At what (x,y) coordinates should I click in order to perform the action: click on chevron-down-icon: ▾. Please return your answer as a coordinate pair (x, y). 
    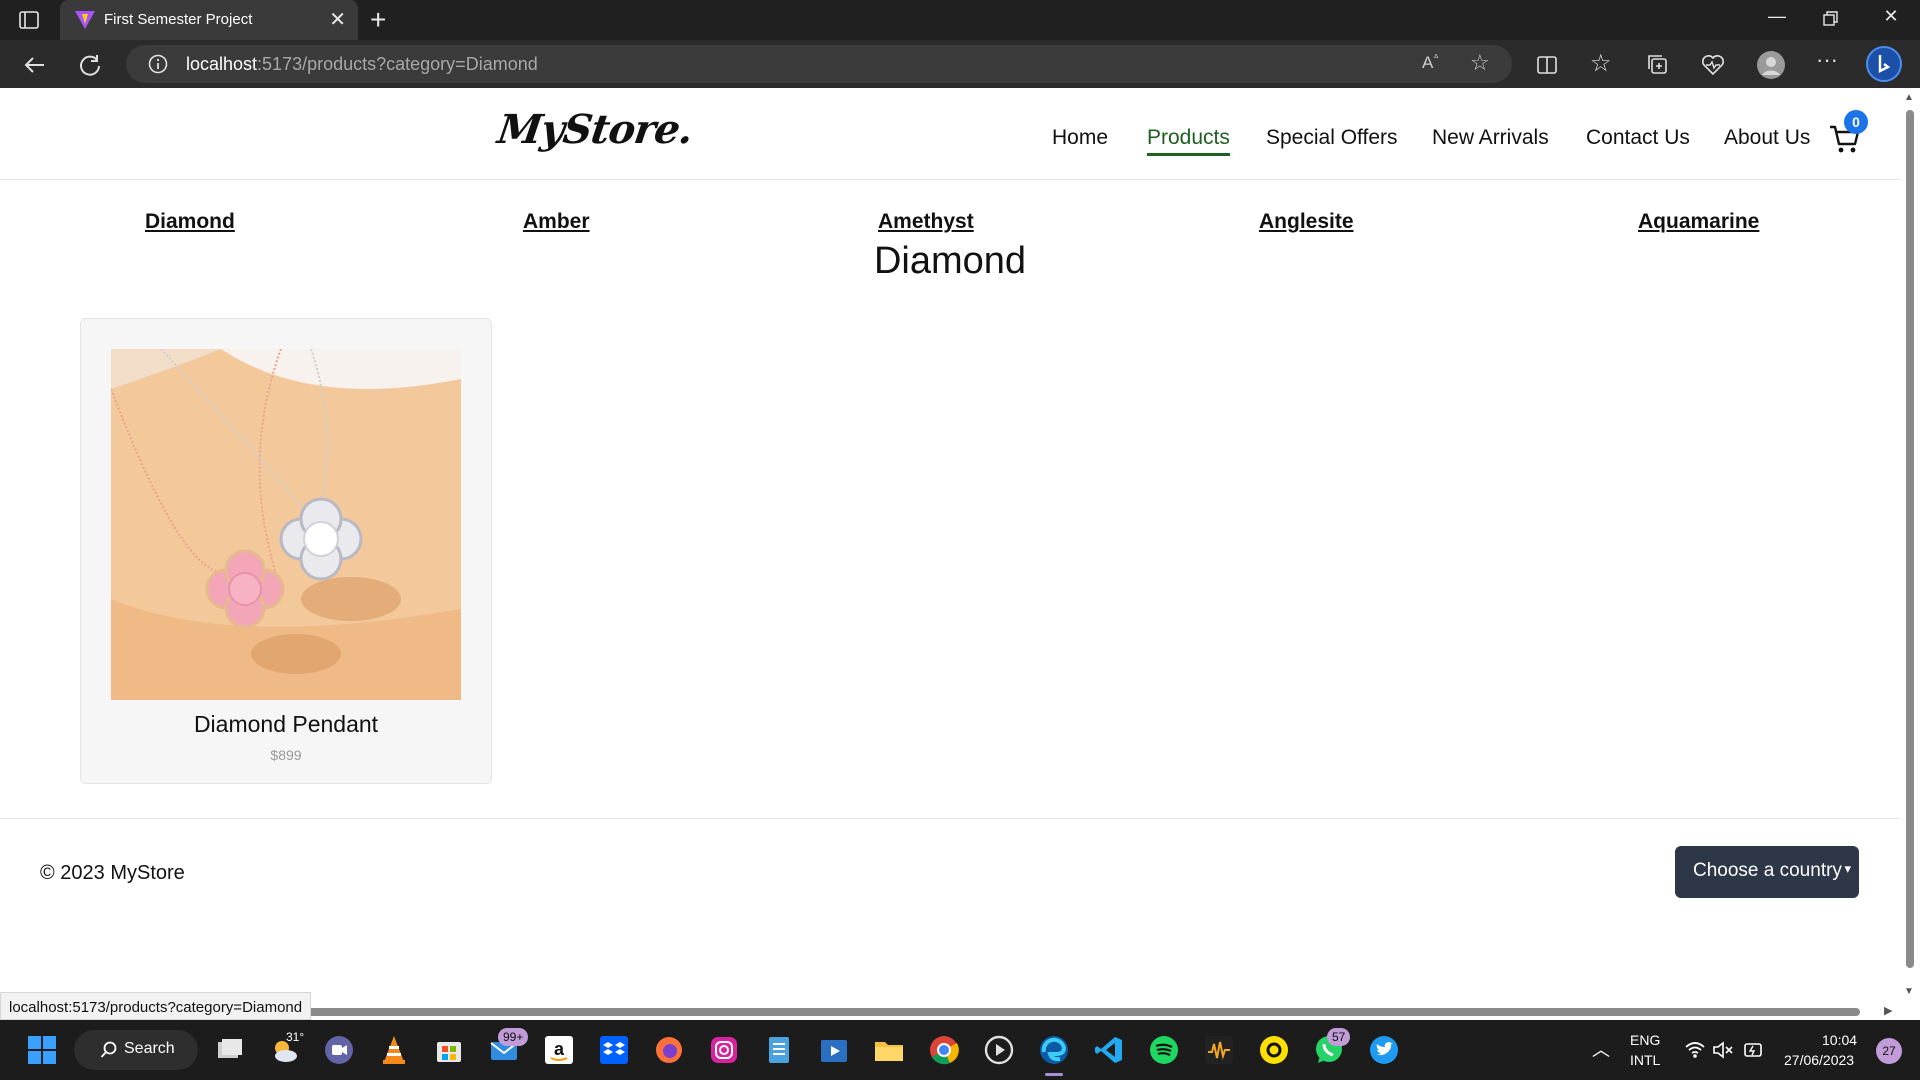
    Looking at the image, I should click on (1847, 868).